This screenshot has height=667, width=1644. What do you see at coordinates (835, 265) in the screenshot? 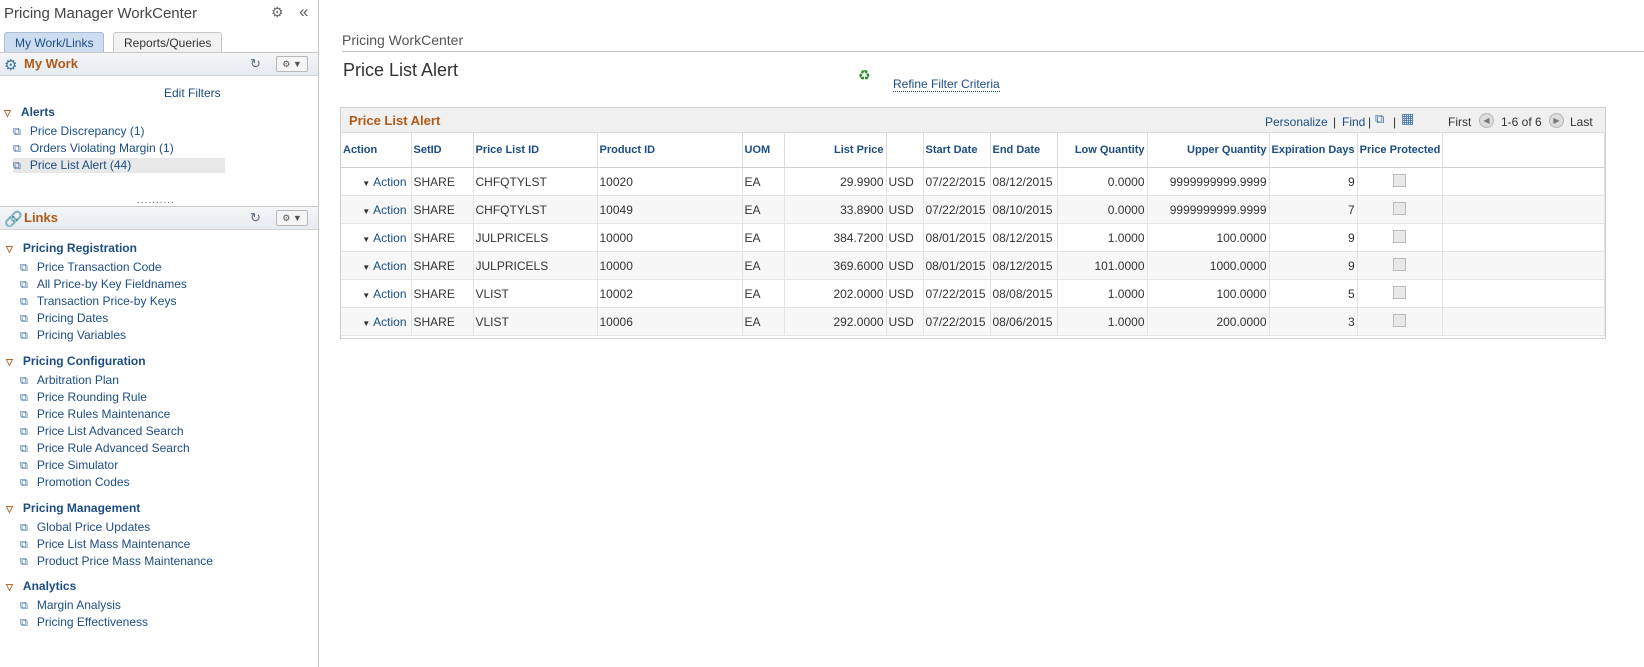
I see `cell-list-price: 369.6000` at bounding box center [835, 265].